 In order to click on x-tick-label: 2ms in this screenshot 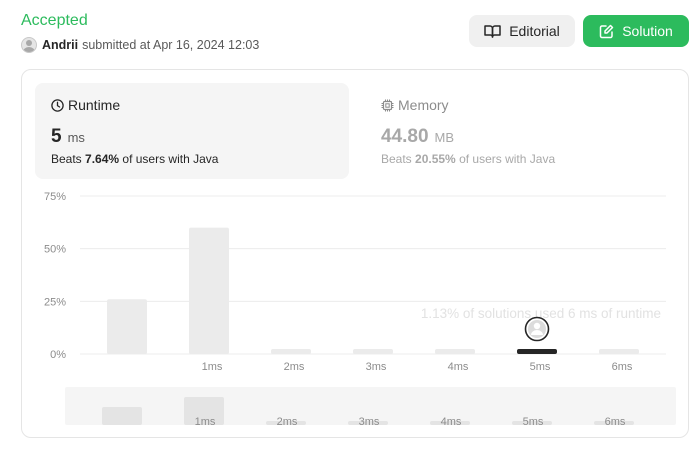, I will do `click(294, 367)`.